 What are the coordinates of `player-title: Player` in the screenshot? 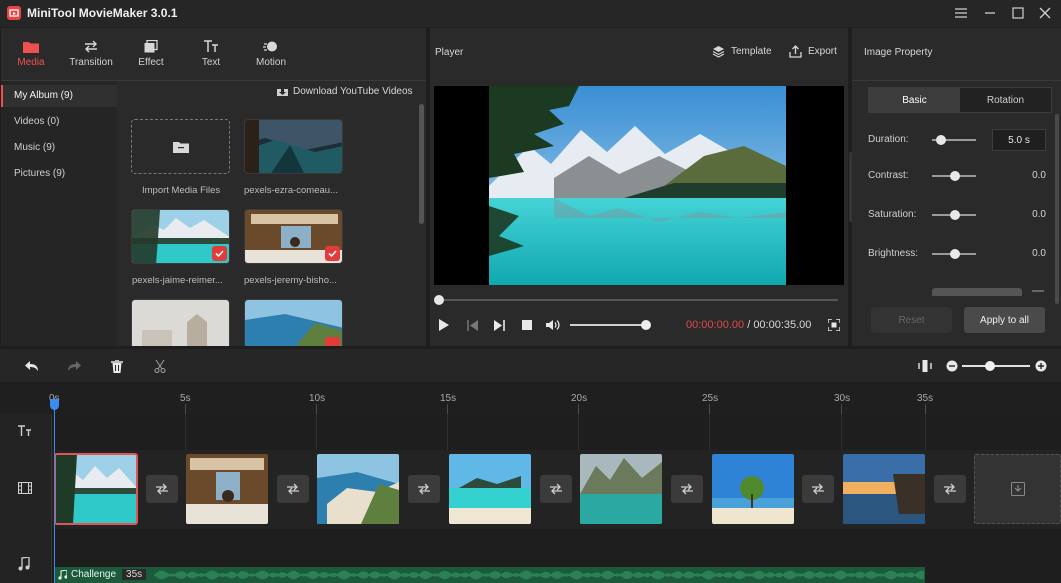 It's located at (449, 52).